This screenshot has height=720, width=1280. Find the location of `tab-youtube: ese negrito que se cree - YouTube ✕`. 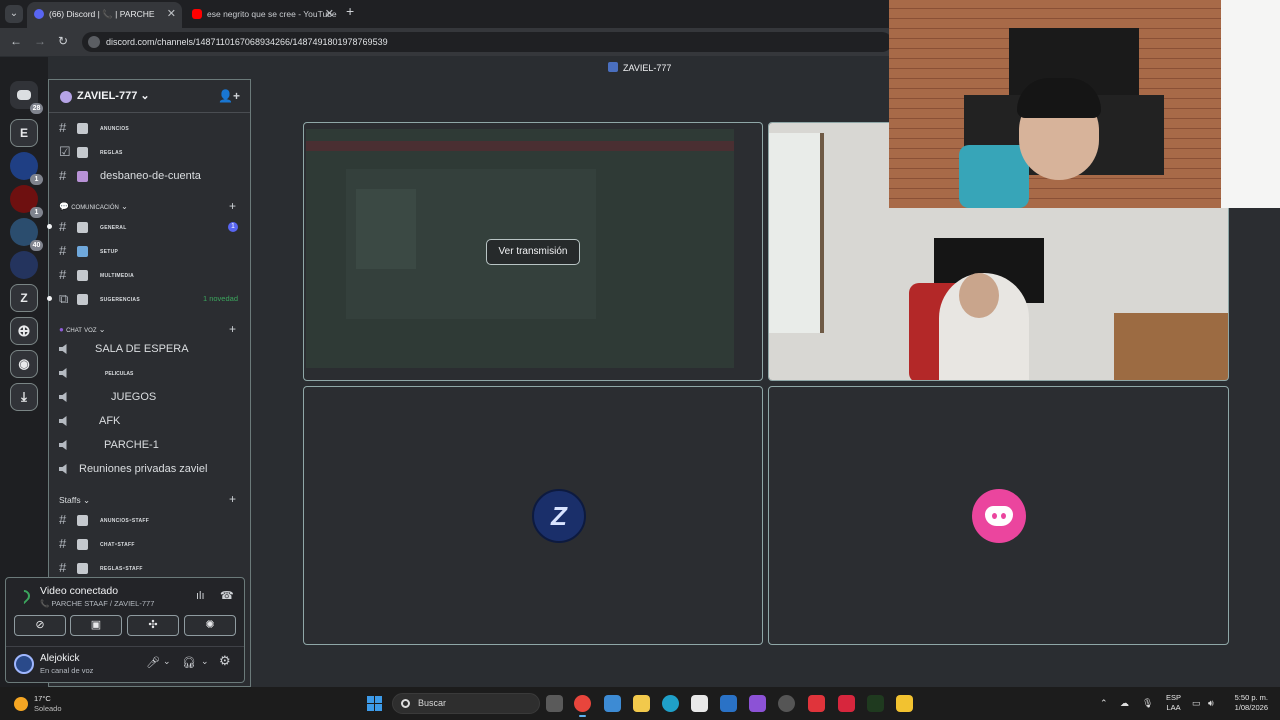

tab-youtube: ese negrito que se cree - YouTube ✕ is located at coordinates (262, 15).